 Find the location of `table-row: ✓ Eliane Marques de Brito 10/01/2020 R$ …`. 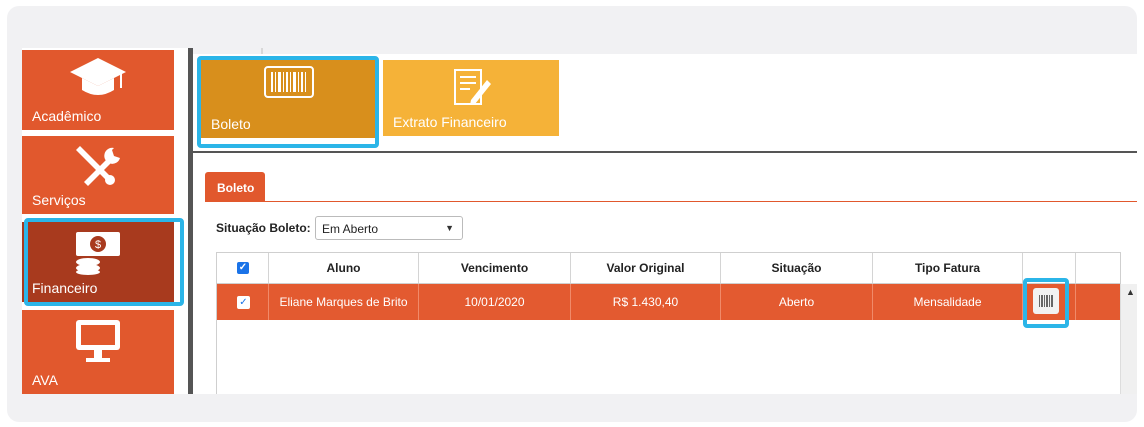

table-row: ✓ Eliane Marques de Brito 10/01/2020 R$ … is located at coordinates (668, 302).